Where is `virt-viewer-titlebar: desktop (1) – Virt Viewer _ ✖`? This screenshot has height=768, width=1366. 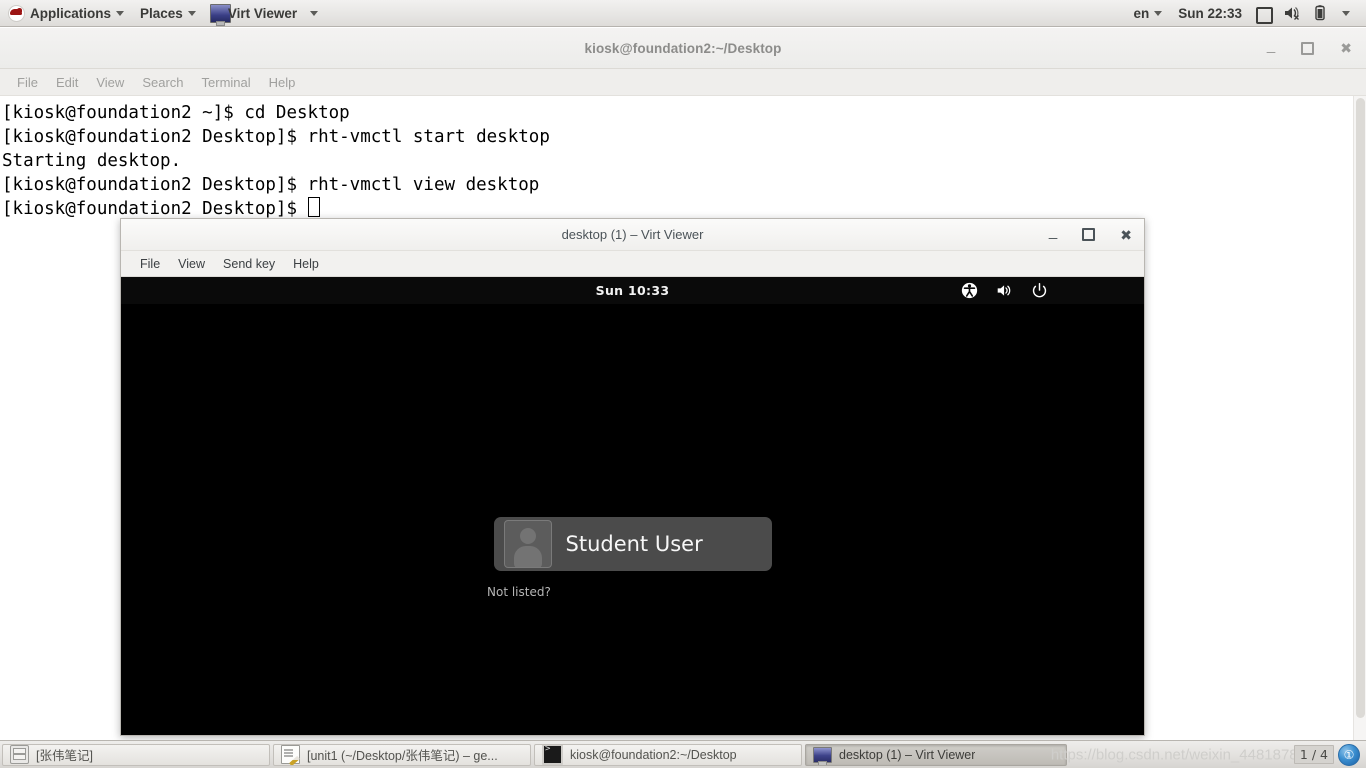 virt-viewer-titlebar: desktop (1) – Virt Viewer _ ✖ is located at coordinates (632, 235).